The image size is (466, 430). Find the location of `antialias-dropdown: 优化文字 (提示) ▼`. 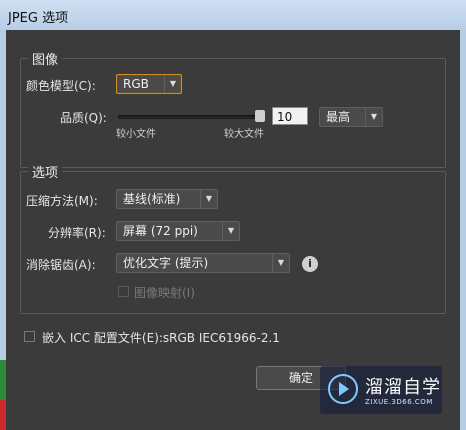

antialias-dropdown: 优化文字 (提示) ▼ is located at coordinates (203, 263).